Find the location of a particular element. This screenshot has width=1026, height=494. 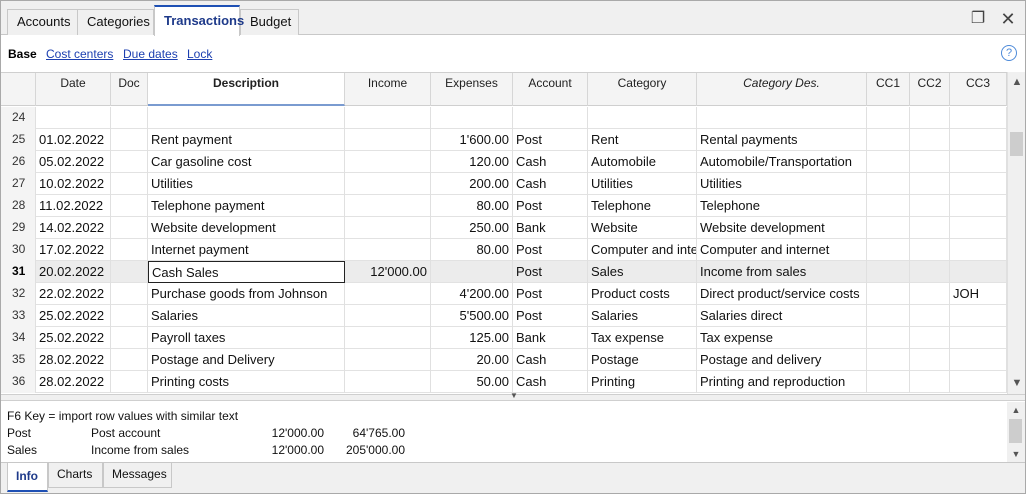

cell-date: 05.02.2022 is located at coordinates (73, 162).